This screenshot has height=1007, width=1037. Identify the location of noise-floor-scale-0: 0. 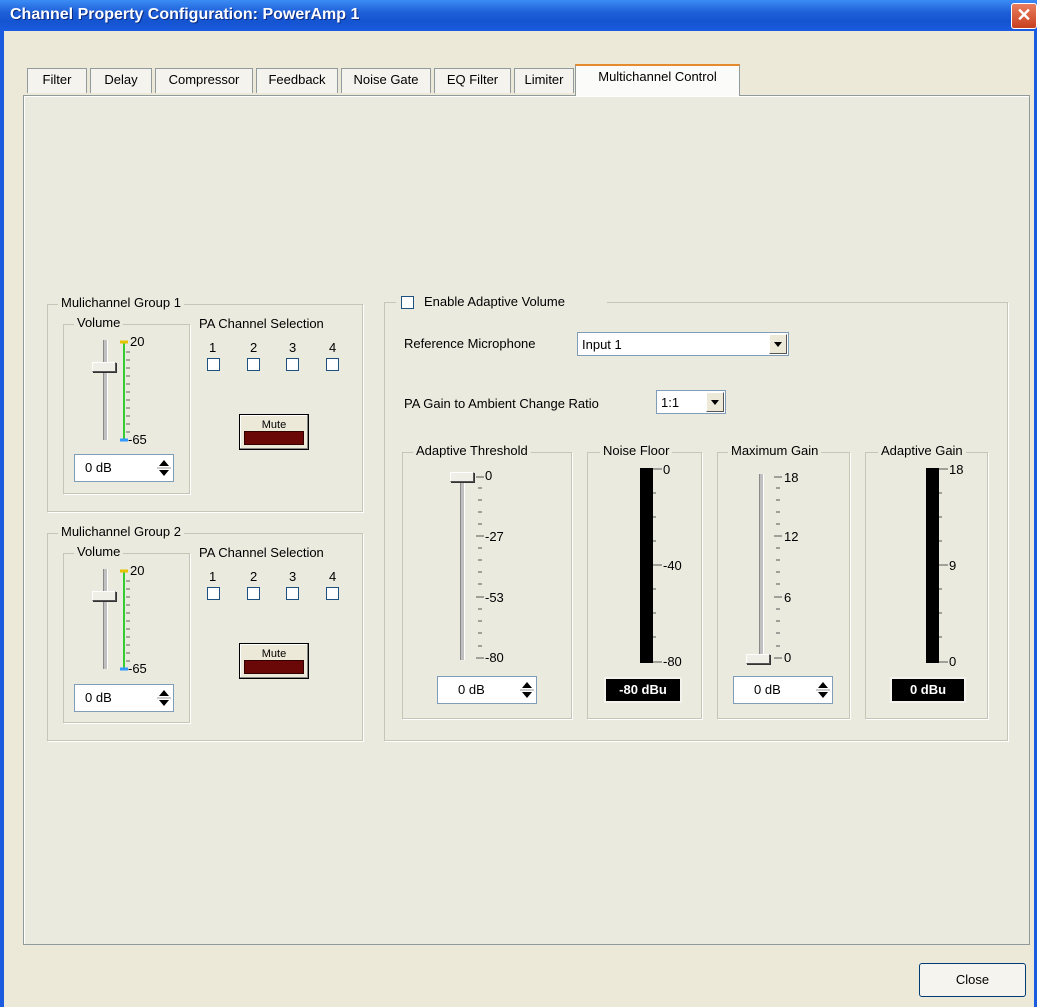
(667, 469).